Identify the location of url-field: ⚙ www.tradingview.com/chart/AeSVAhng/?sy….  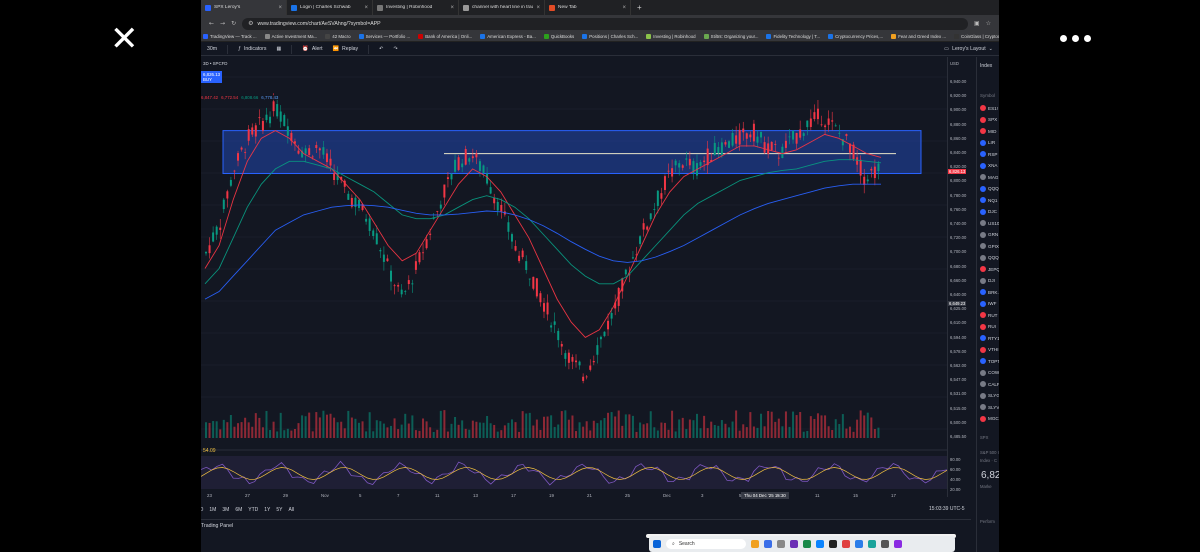
(605, 23).